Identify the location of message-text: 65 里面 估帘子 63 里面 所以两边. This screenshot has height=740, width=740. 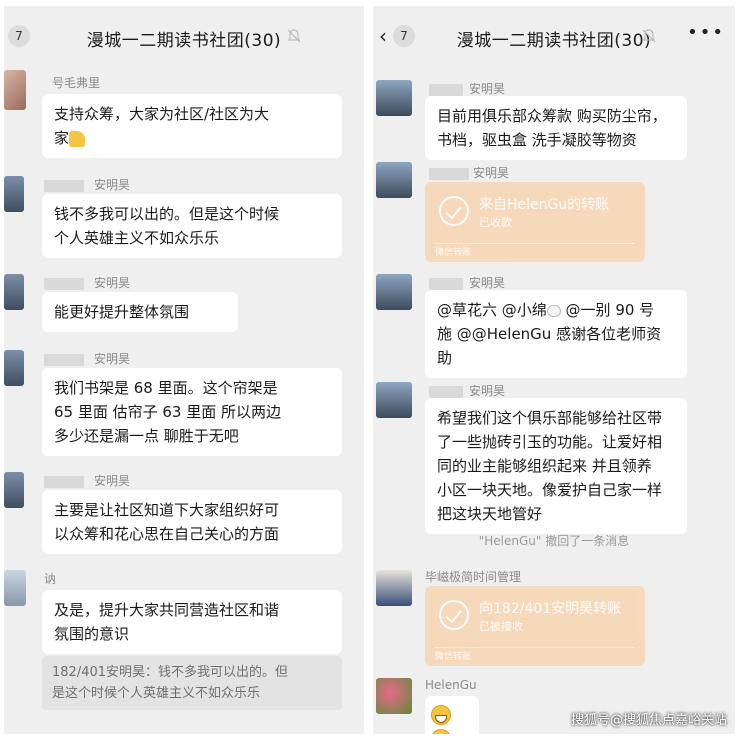
(168, 412).